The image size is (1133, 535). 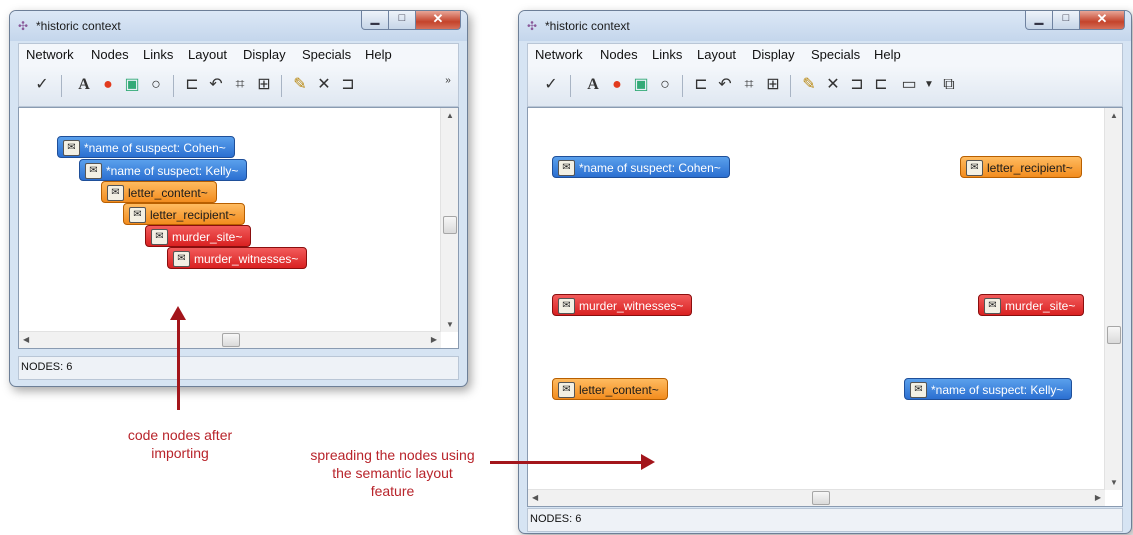 I want to click on copy-icon: ⧉, so click(x=949, y=85).